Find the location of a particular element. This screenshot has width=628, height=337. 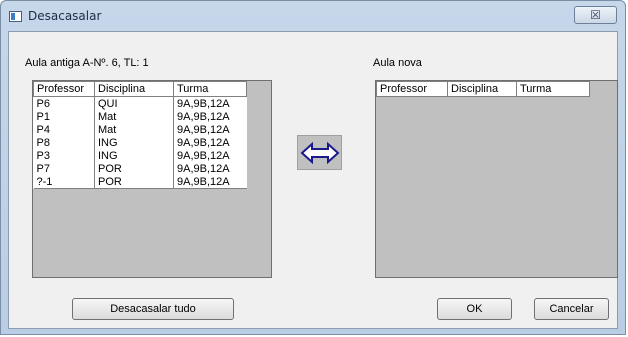

ok-button: OK is located at coordinates (474, 309).